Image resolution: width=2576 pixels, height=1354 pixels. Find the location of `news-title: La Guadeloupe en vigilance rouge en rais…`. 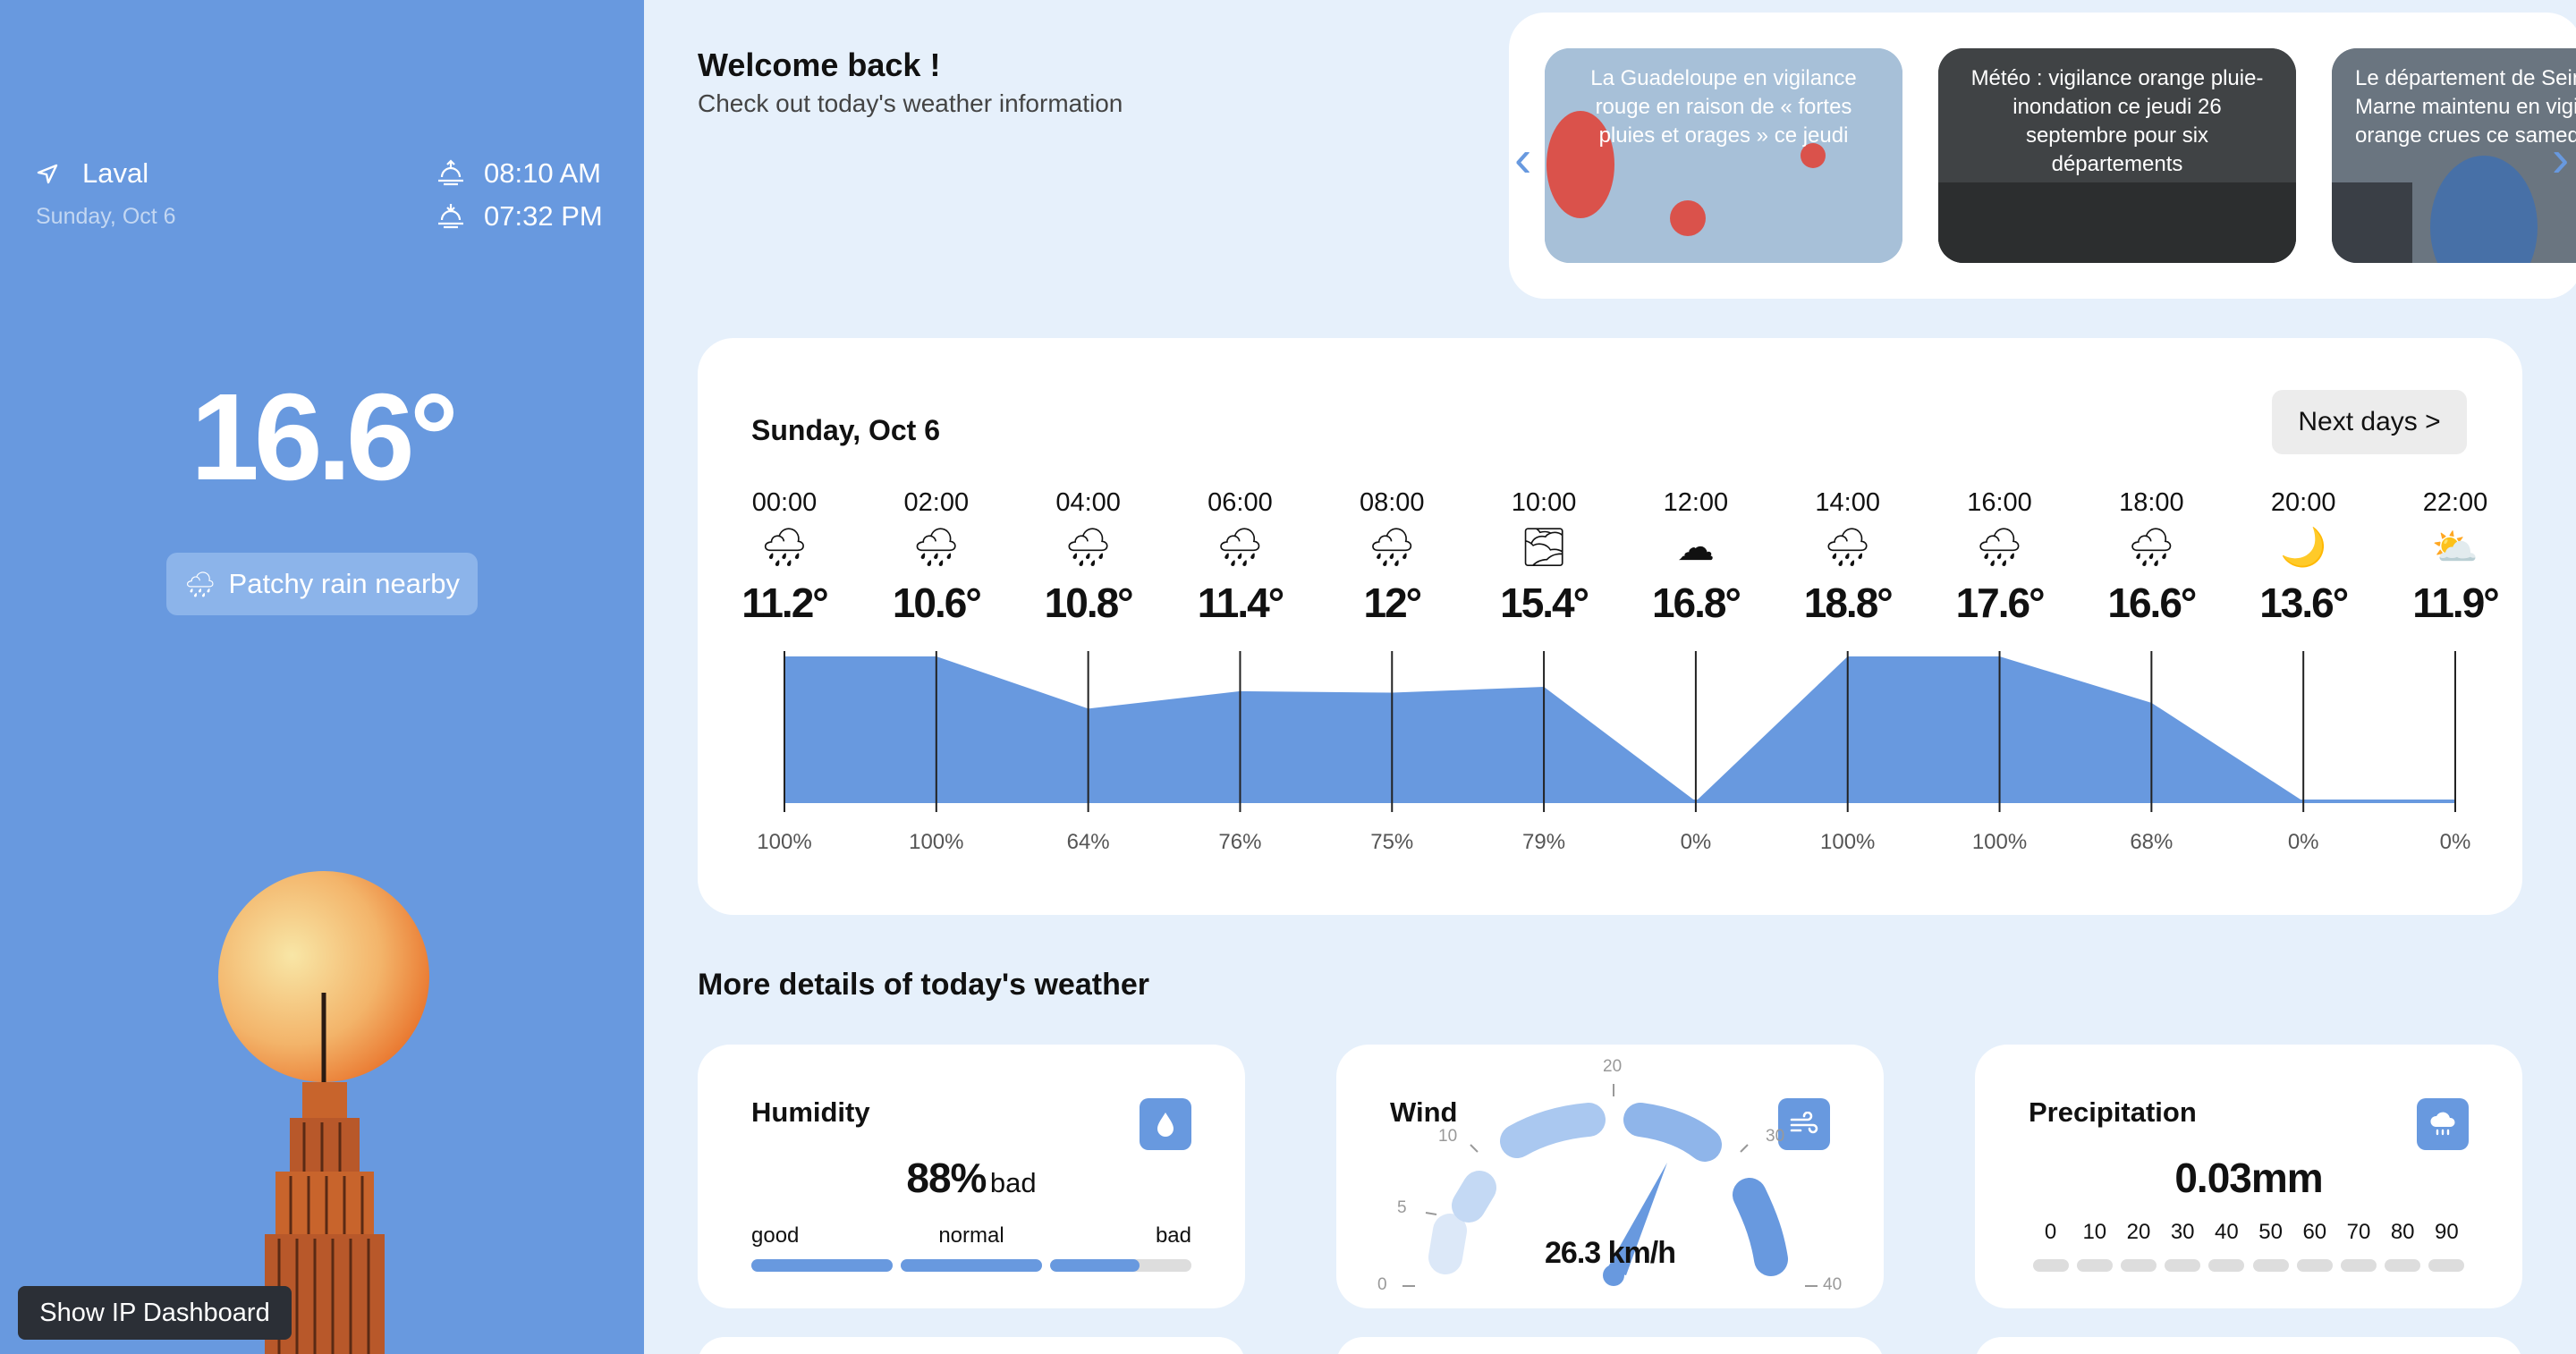

news-title: La Guadeloupe en vigilance rouge en rais… is located at coordinates (1723, 107).